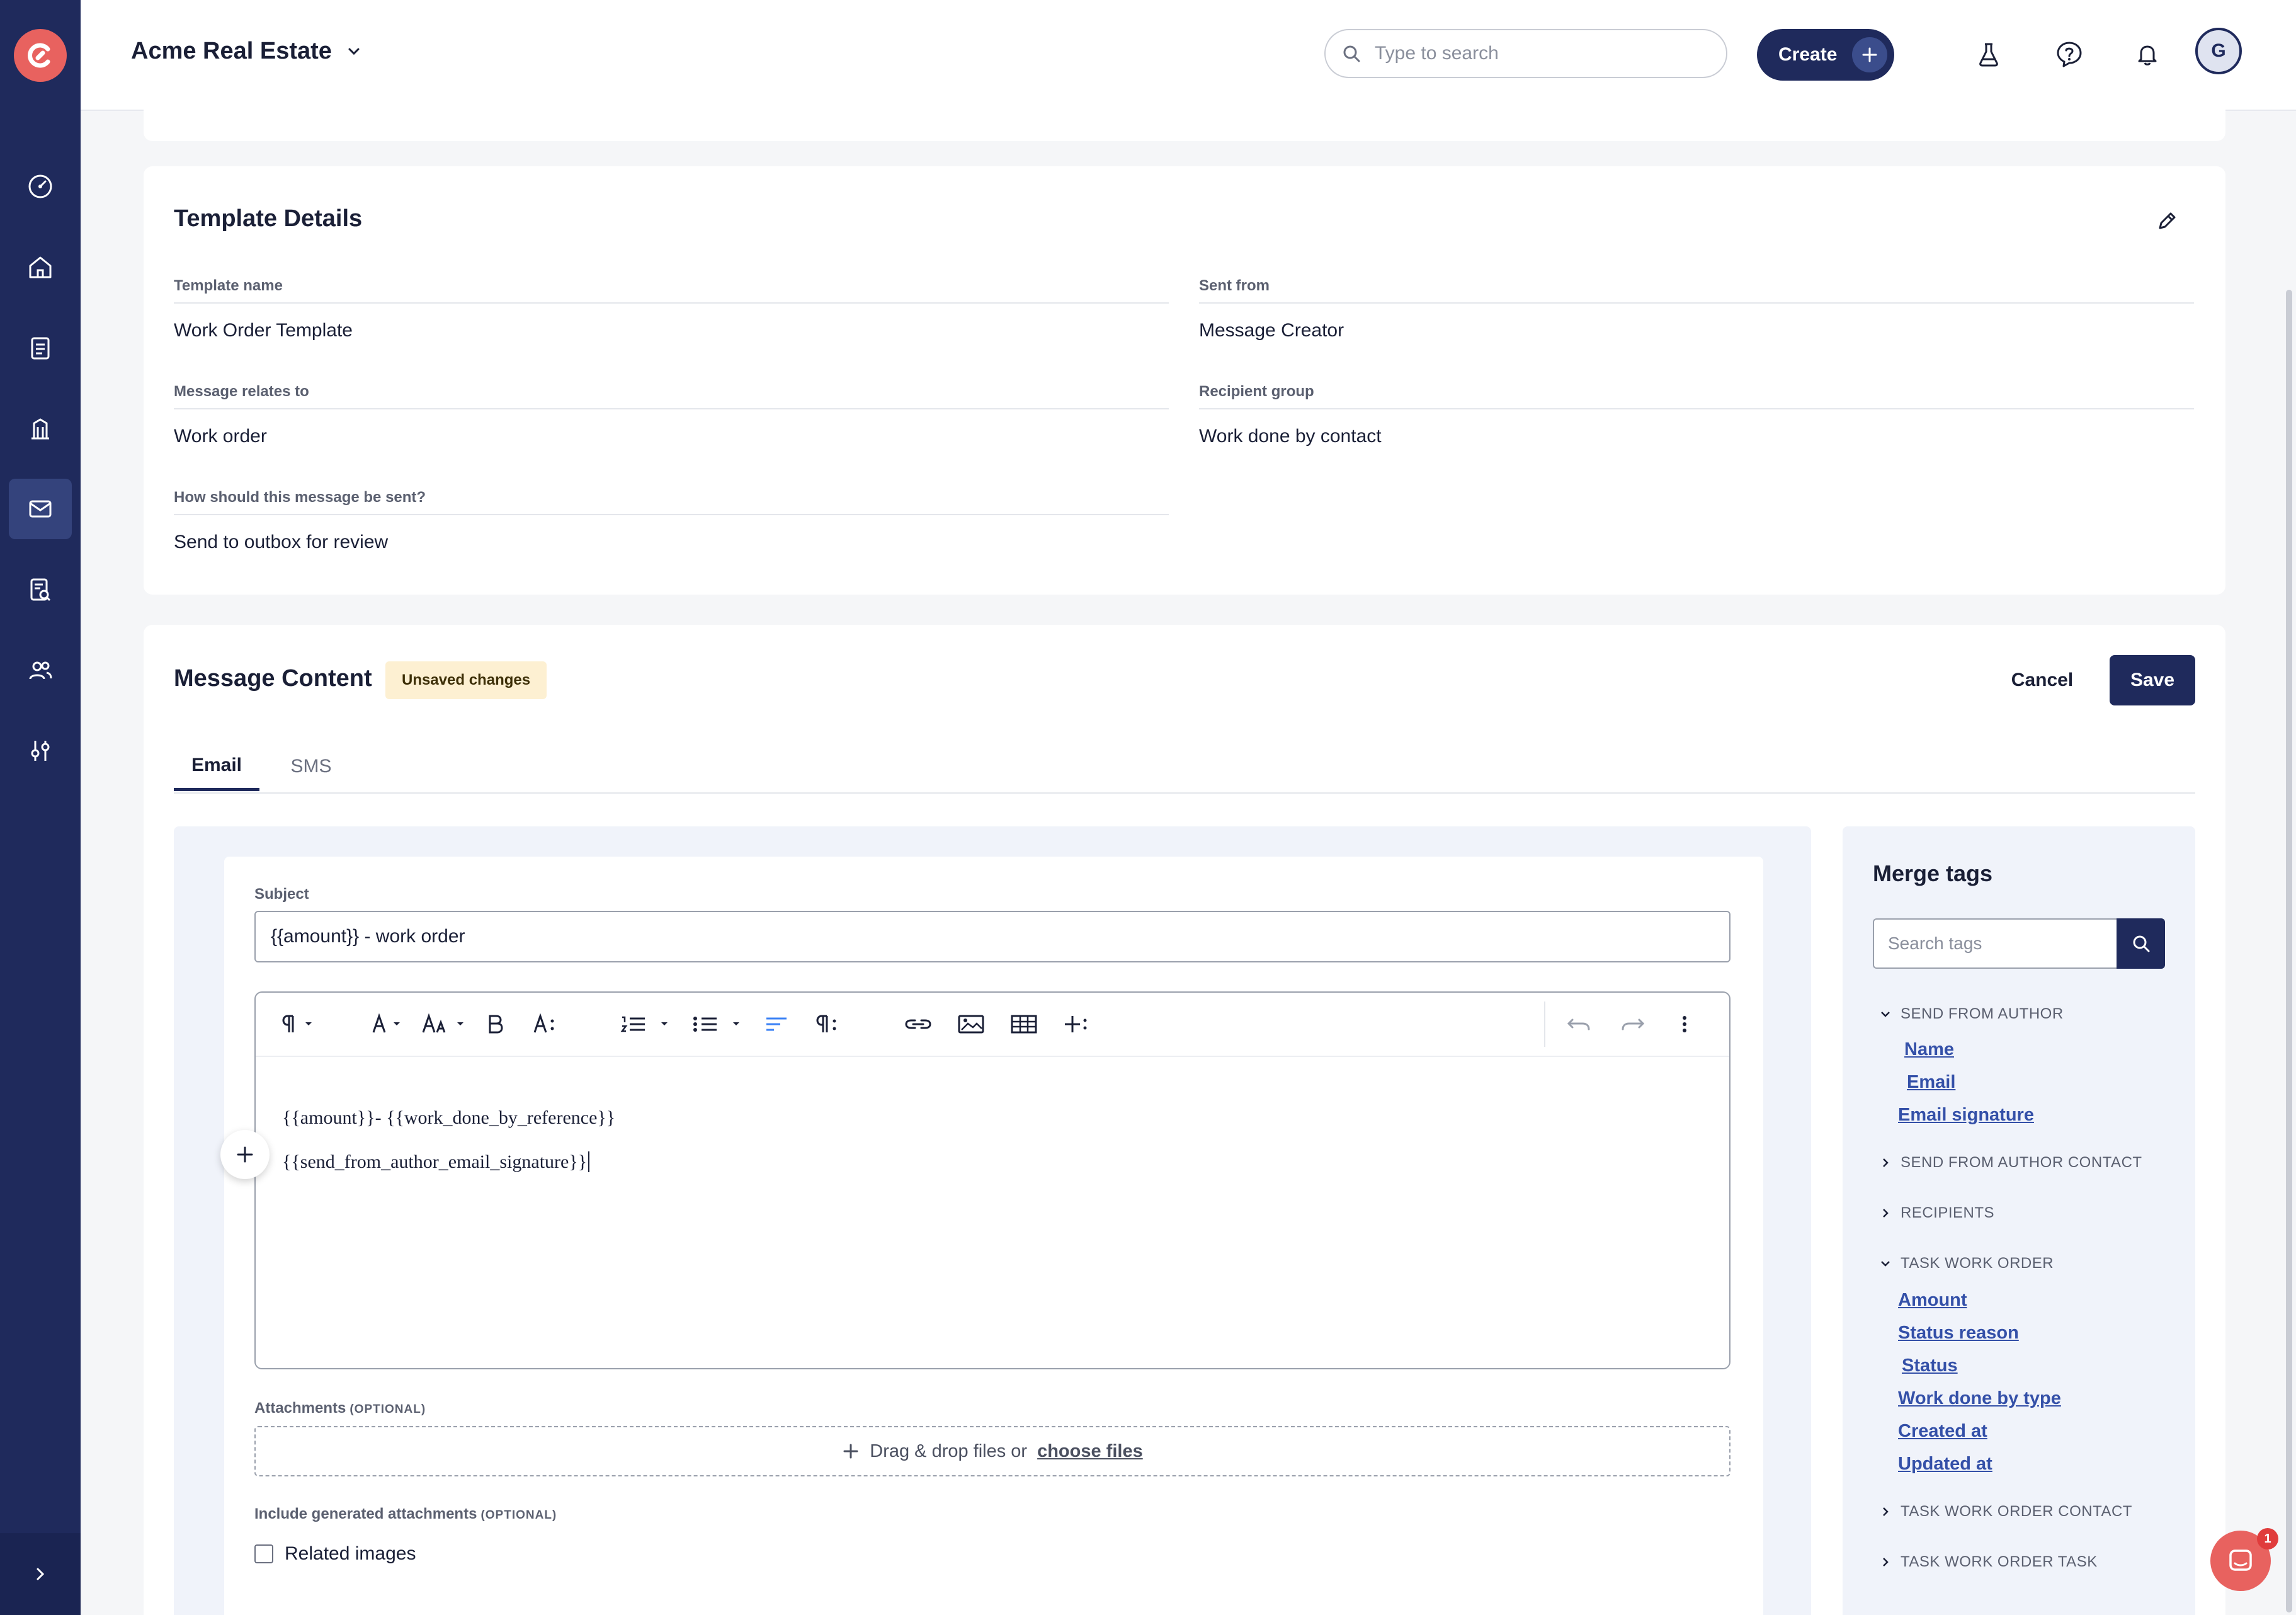 Image resolution: width=2296 pixels, height=1615 pixels. What do you see at coordinates (351, 1553) in the screenshot?
I see `related-images-label: Related images` at bounding box center [351, 1553].